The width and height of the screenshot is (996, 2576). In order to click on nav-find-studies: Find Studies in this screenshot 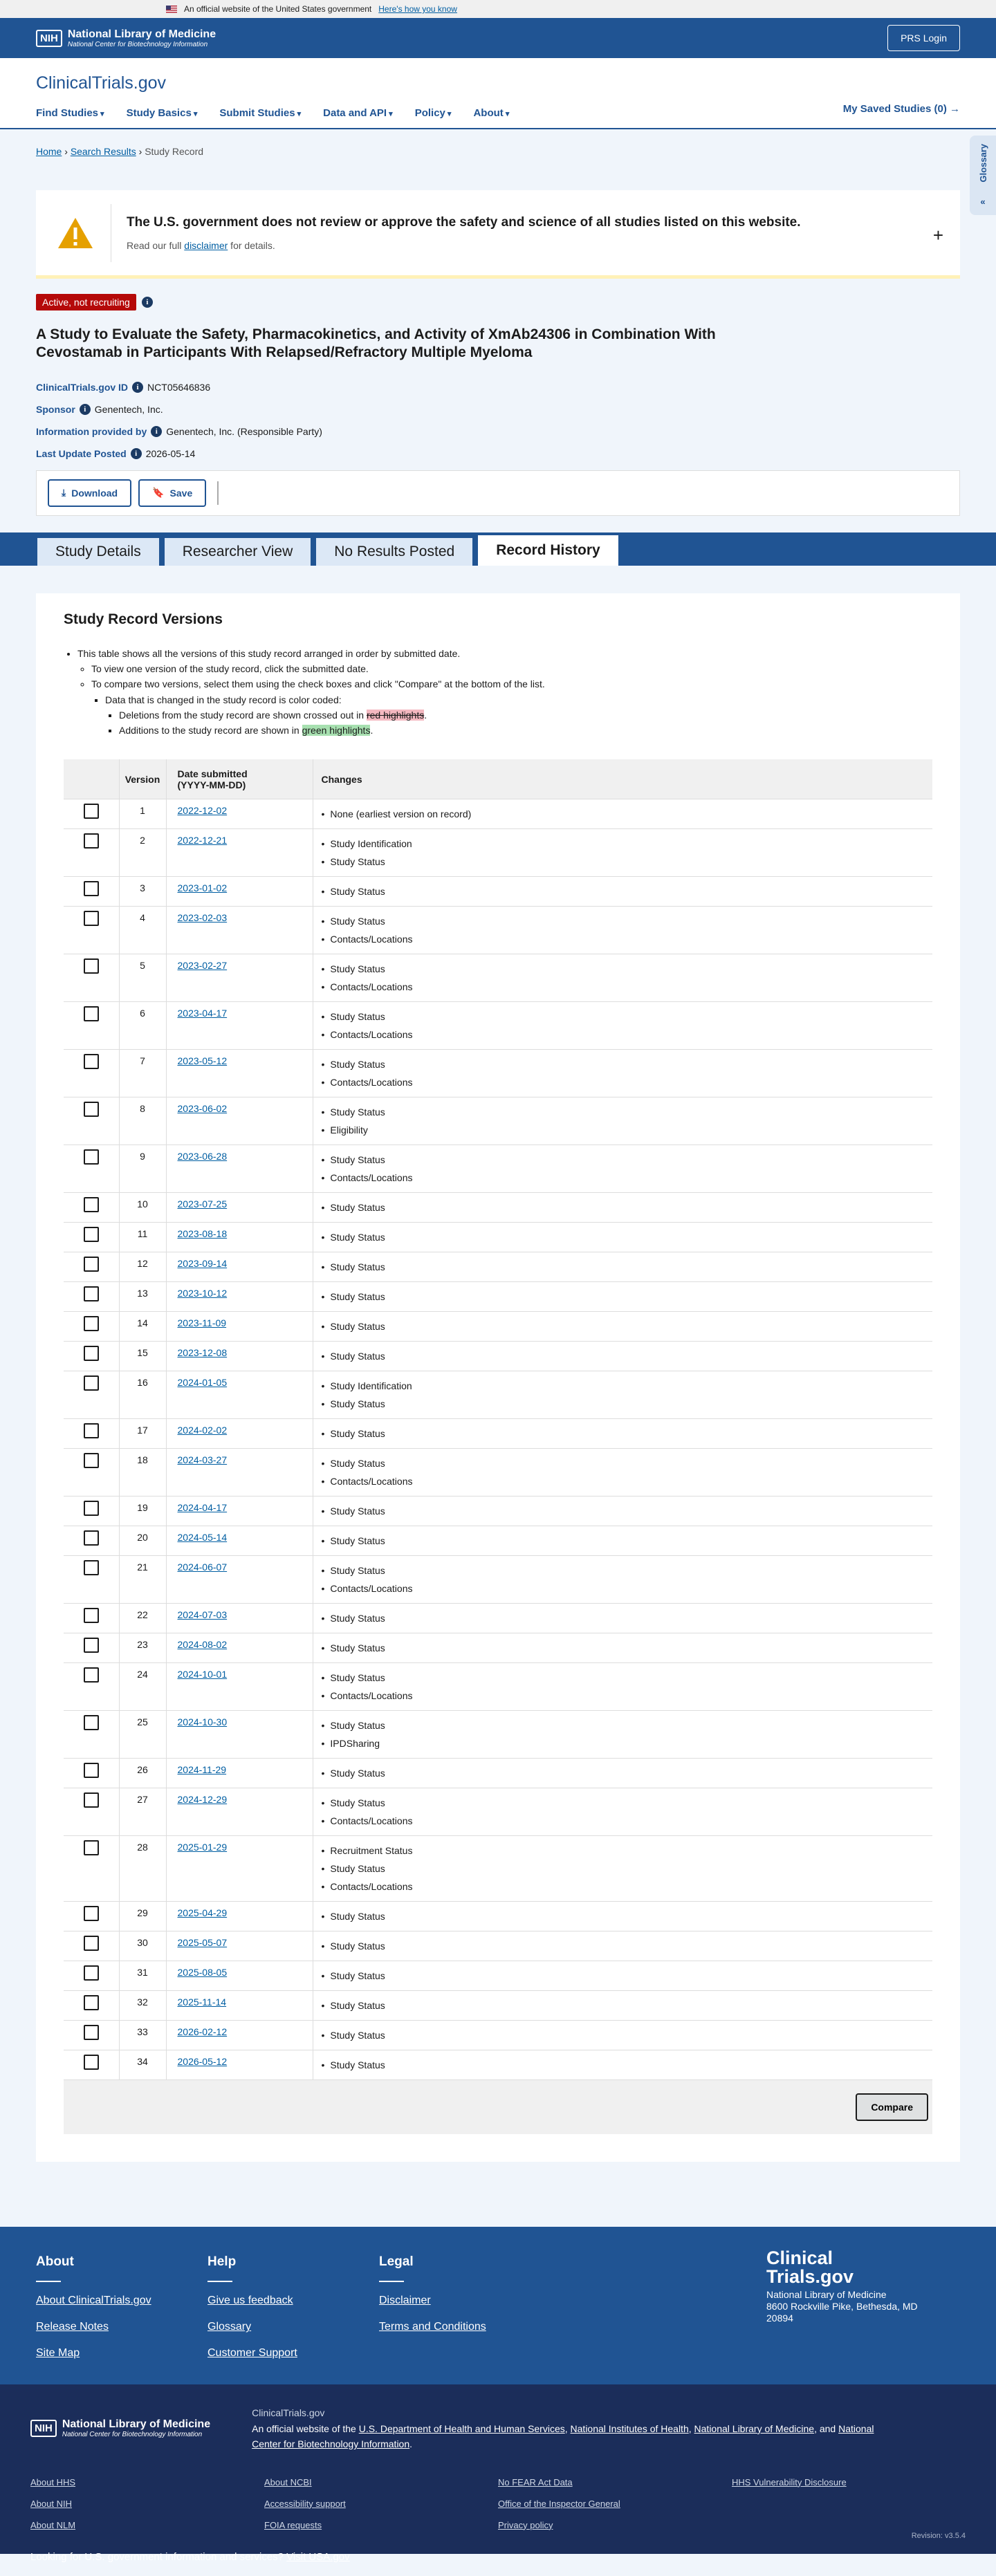, I will do `click(70, 113)`.